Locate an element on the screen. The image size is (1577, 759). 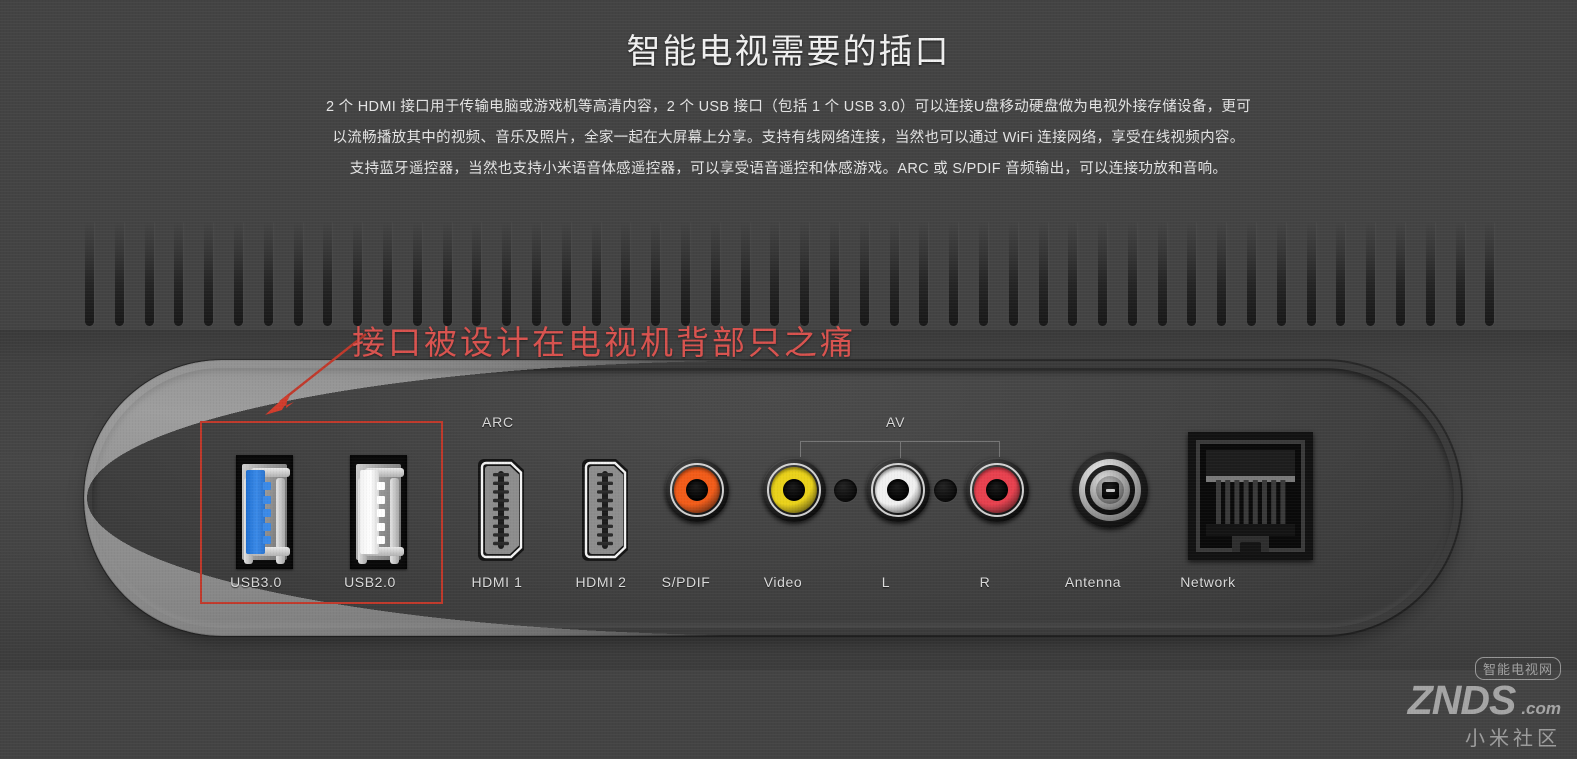
caption-av: AV is located at coordinates (896, 422).